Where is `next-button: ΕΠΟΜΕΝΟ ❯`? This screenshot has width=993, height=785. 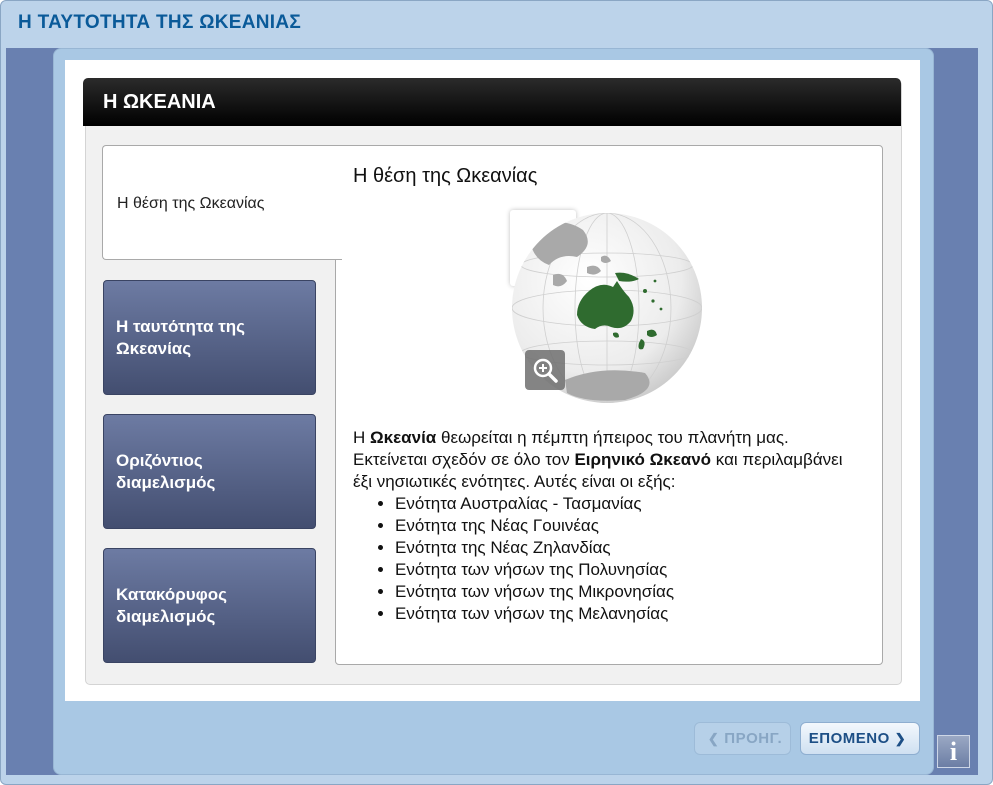
next-button: ΕΠΟΜΕΝΟ ❯ is located at coordinates (860, 738).